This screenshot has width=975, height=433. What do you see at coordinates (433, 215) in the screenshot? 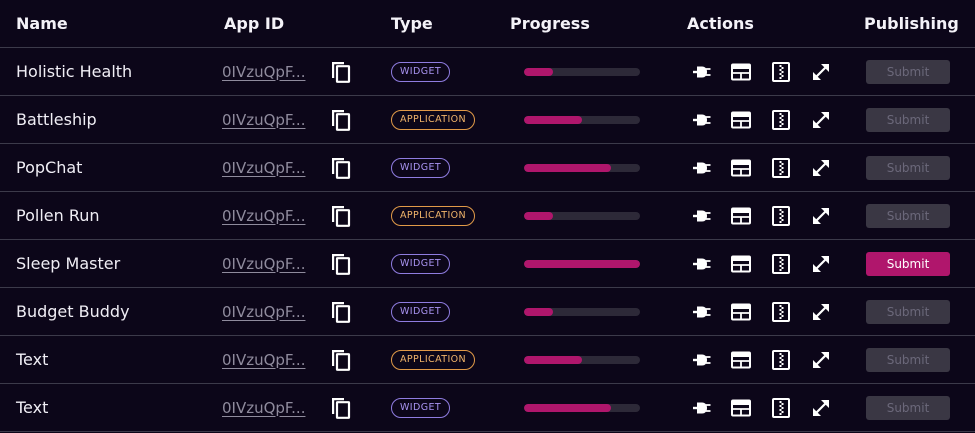
I see `type-badge: APPLICATION` at bounding box center [433, 215].